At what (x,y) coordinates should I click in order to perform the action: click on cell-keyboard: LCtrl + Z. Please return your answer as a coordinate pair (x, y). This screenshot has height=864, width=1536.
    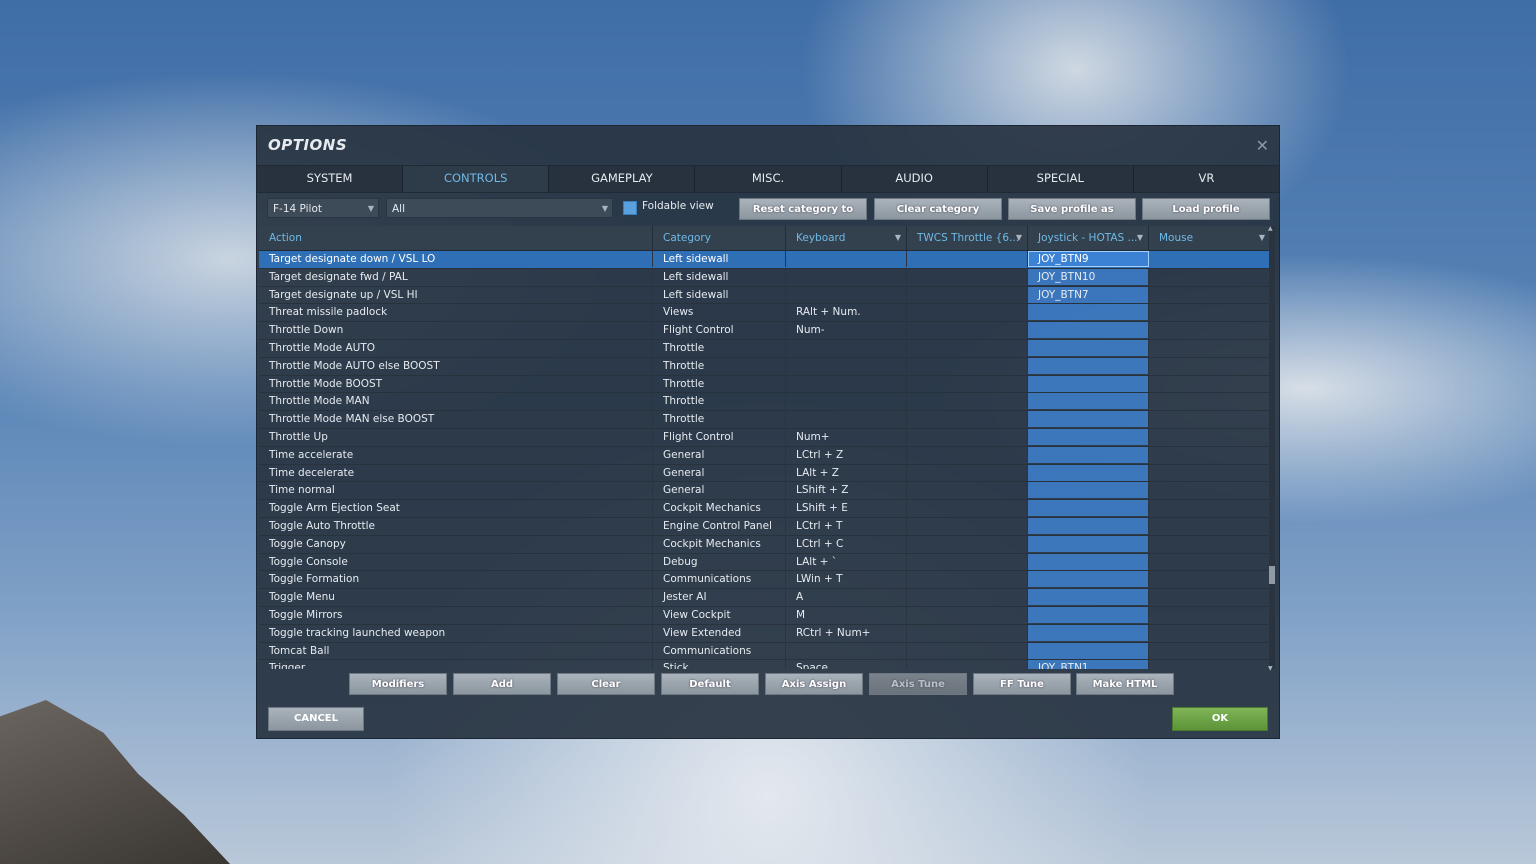
    Looking at the image, I should click on (846, 454).